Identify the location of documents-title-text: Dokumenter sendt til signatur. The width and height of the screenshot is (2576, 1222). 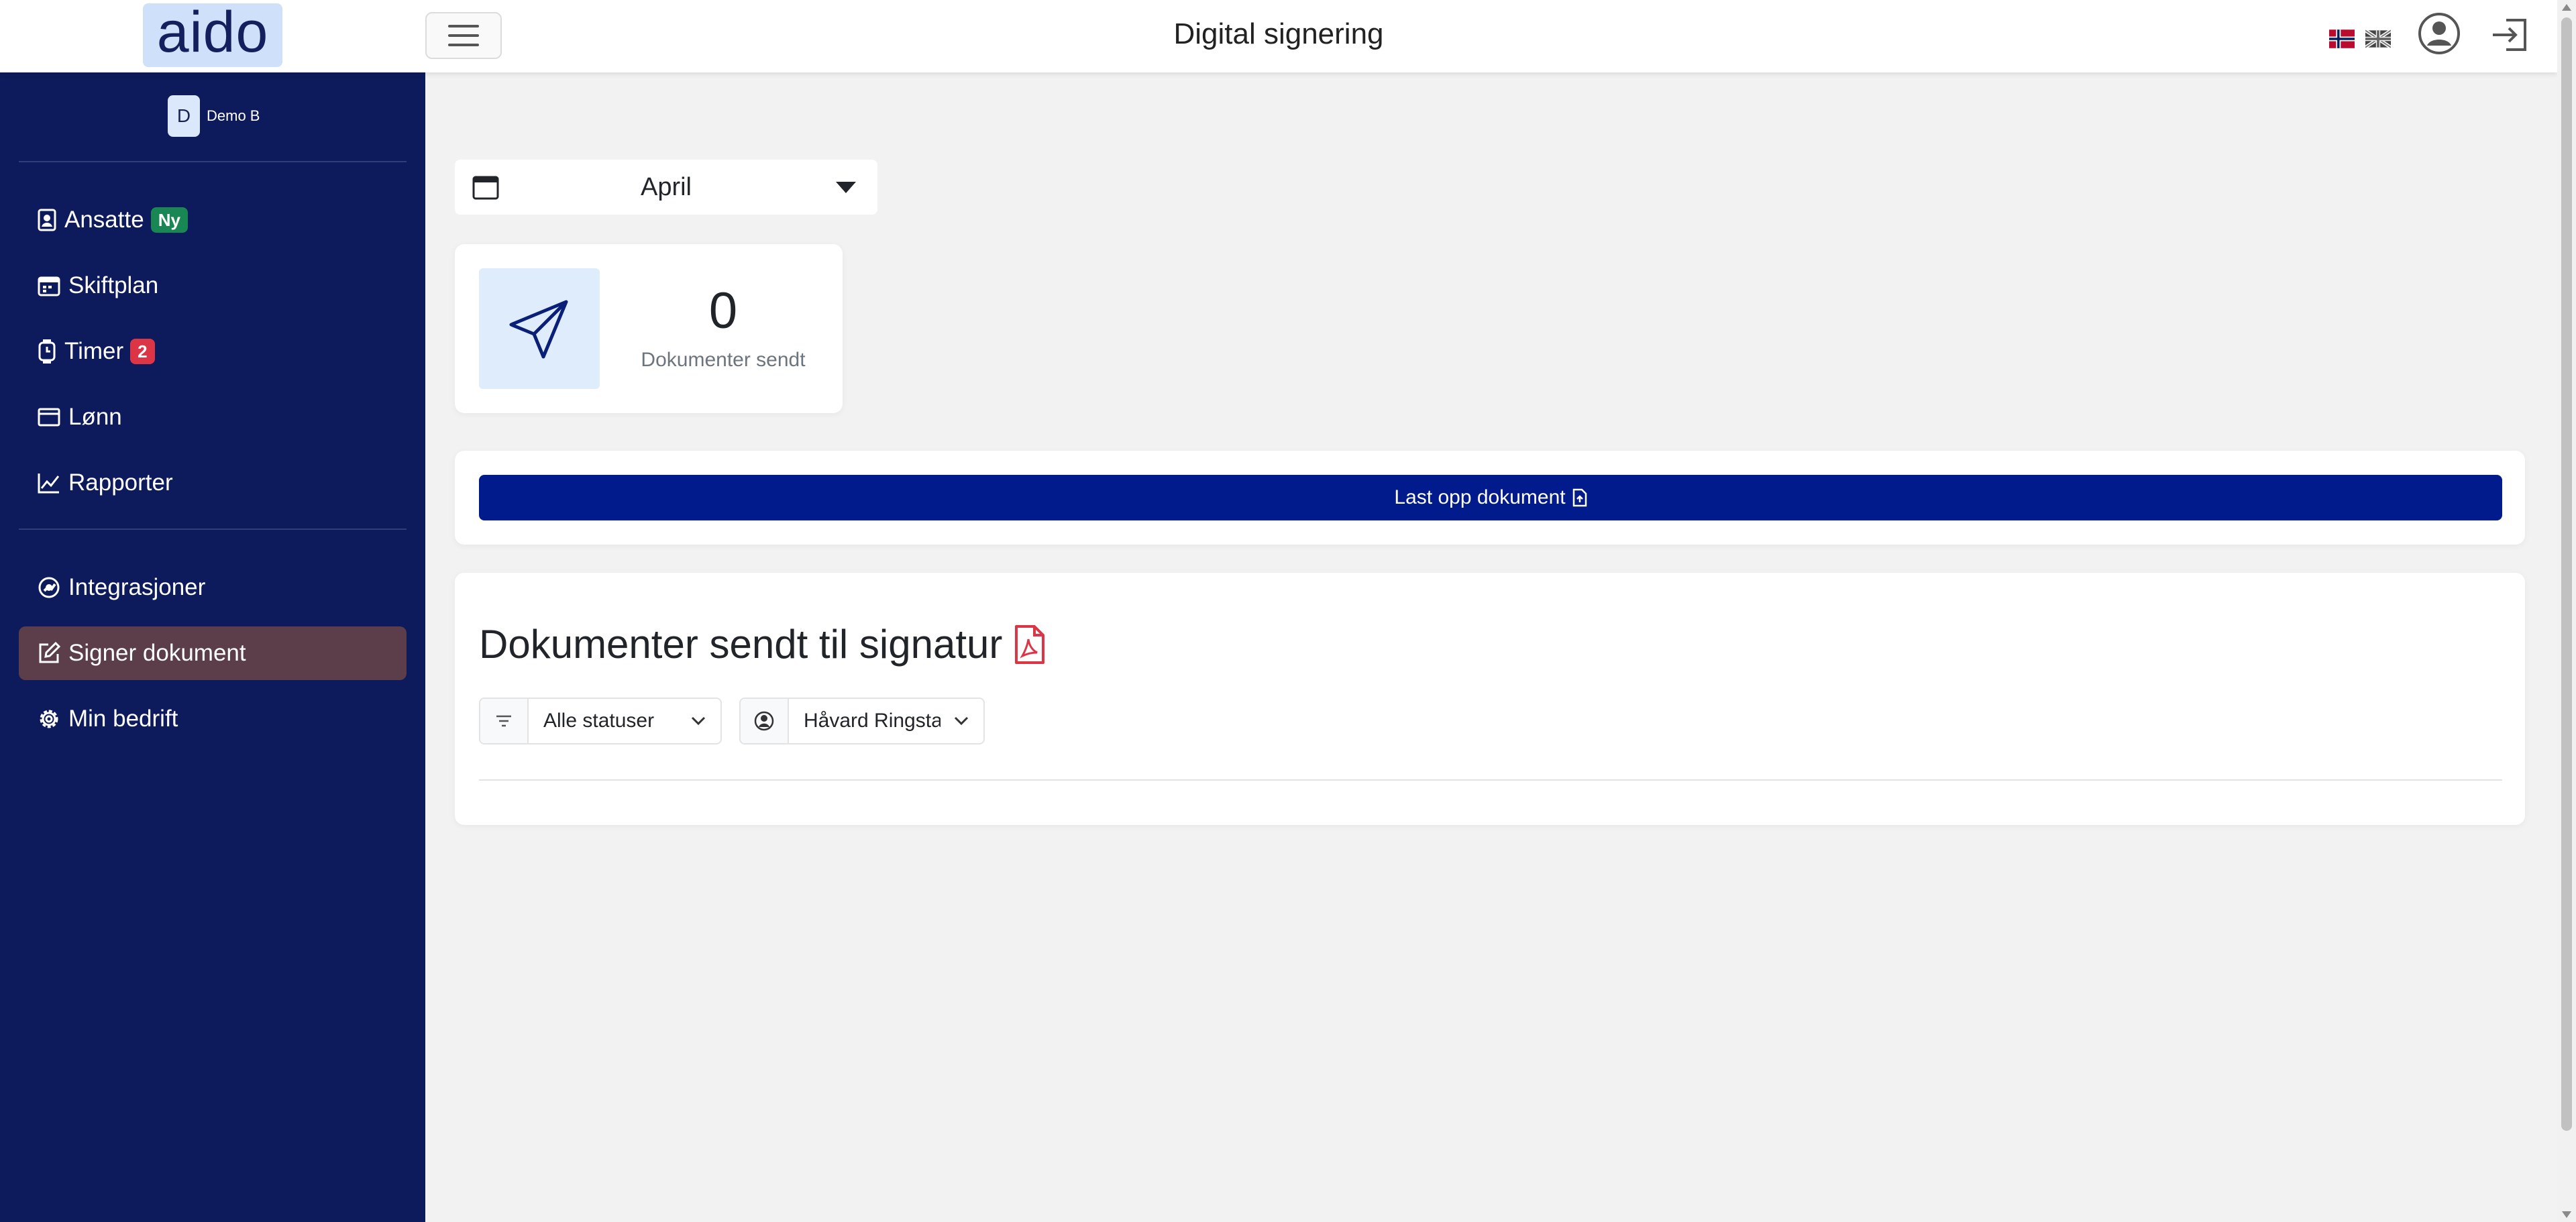
(741, 645).